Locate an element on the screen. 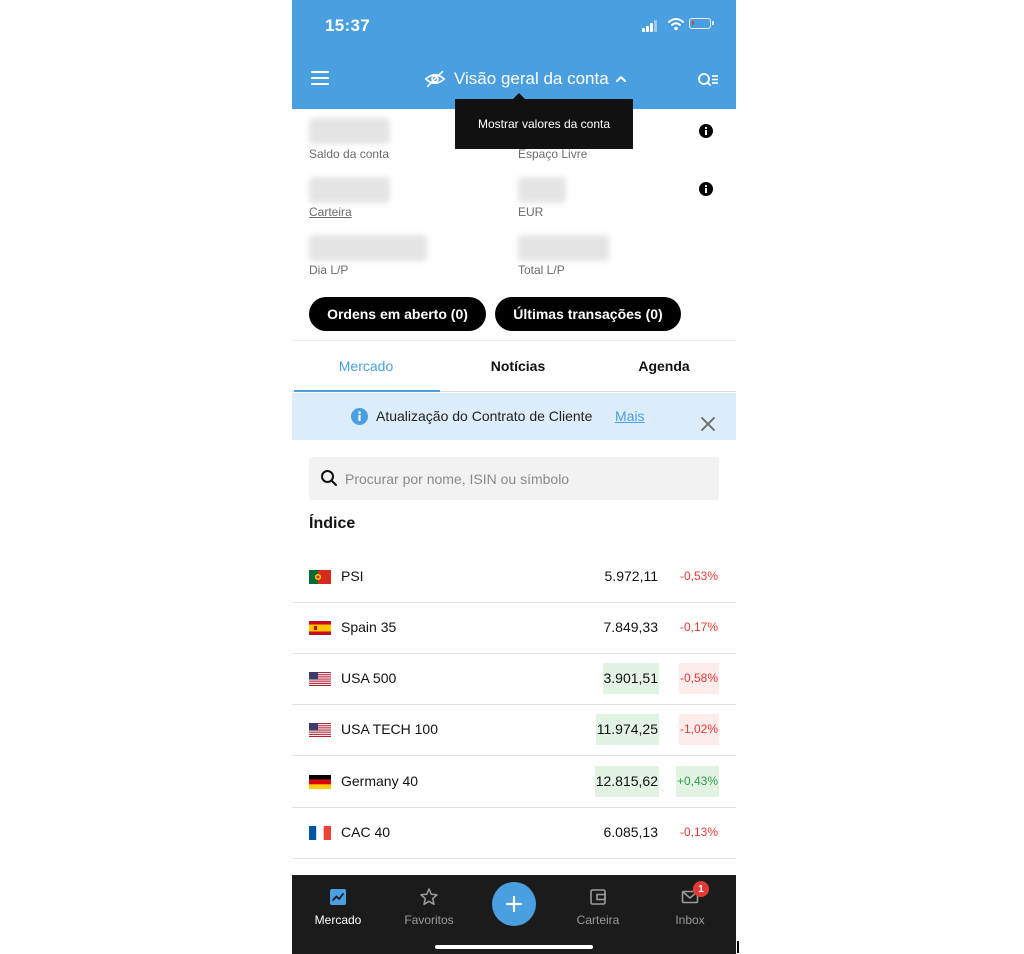 This screenshot has height=954, width=1024. tab-bar: Mercado Notícias Agenda is located at coordinates (514, 366).